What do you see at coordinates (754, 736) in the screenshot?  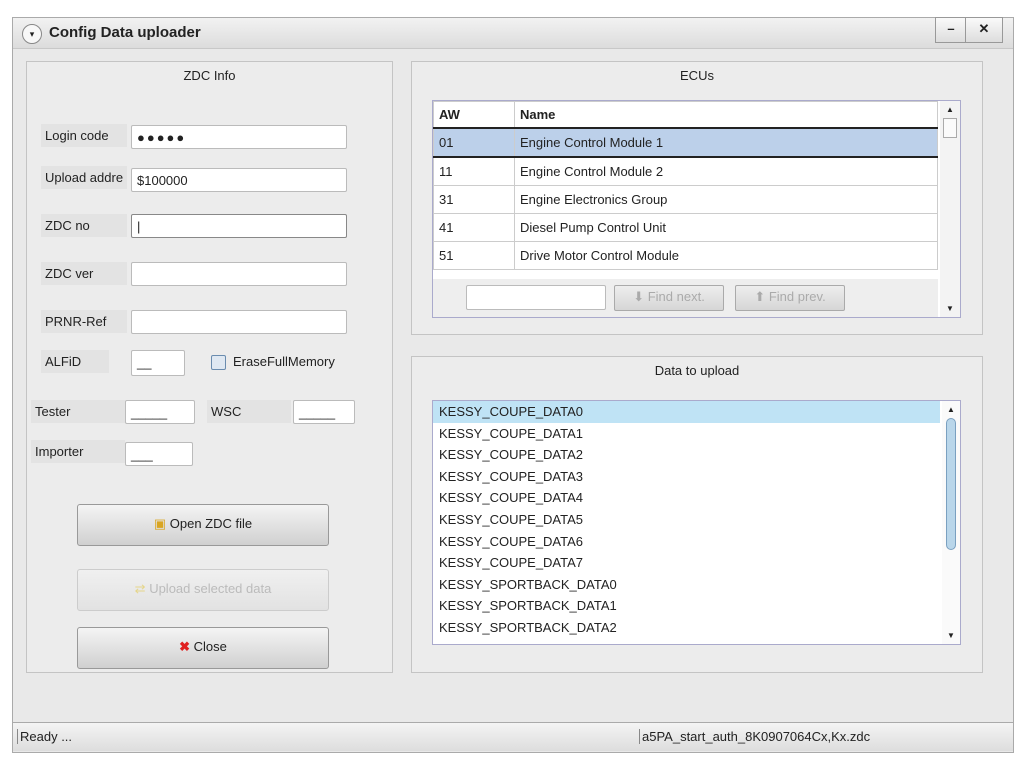 I see `status-file: a5PA_start_auth_8K0907064Cx,Kx.zdc` at bounding box center [754, 736].